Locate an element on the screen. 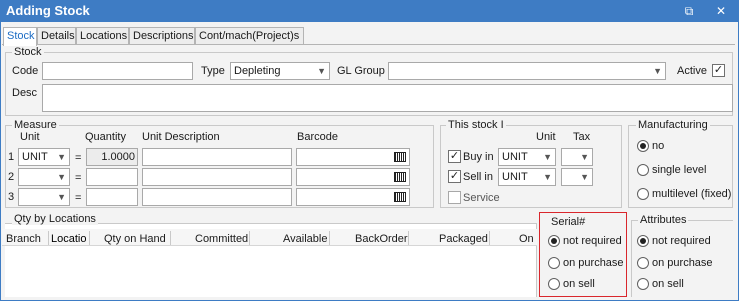  close-window-icon: ✕ is located at coordinates (721, 11).